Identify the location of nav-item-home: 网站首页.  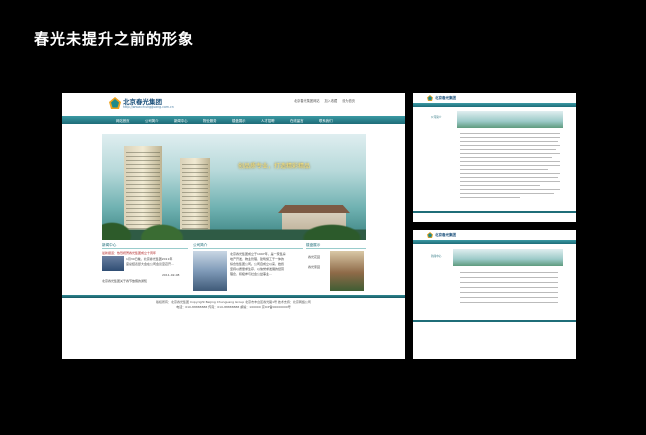
(123, 120).